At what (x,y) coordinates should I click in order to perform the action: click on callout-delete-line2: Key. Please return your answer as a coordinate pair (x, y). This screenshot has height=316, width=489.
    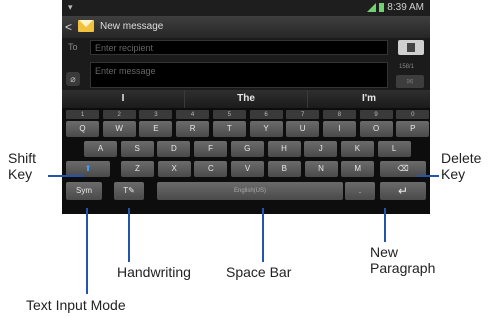
    Looking at the image, I should click on (453, 174).